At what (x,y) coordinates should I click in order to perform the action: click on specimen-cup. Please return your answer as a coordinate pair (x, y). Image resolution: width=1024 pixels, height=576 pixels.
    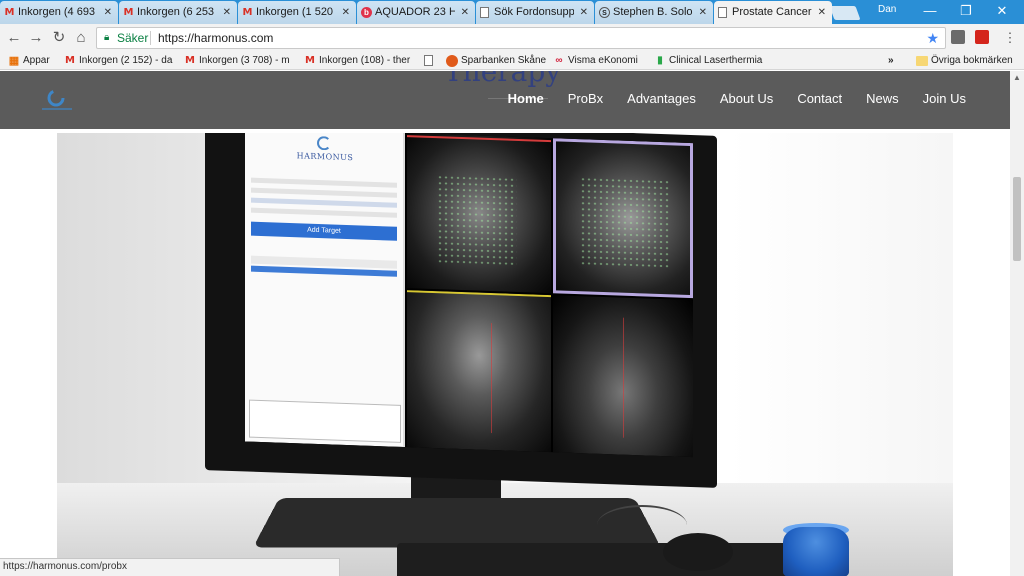
    Looking at the image, I should click on (816, 551).